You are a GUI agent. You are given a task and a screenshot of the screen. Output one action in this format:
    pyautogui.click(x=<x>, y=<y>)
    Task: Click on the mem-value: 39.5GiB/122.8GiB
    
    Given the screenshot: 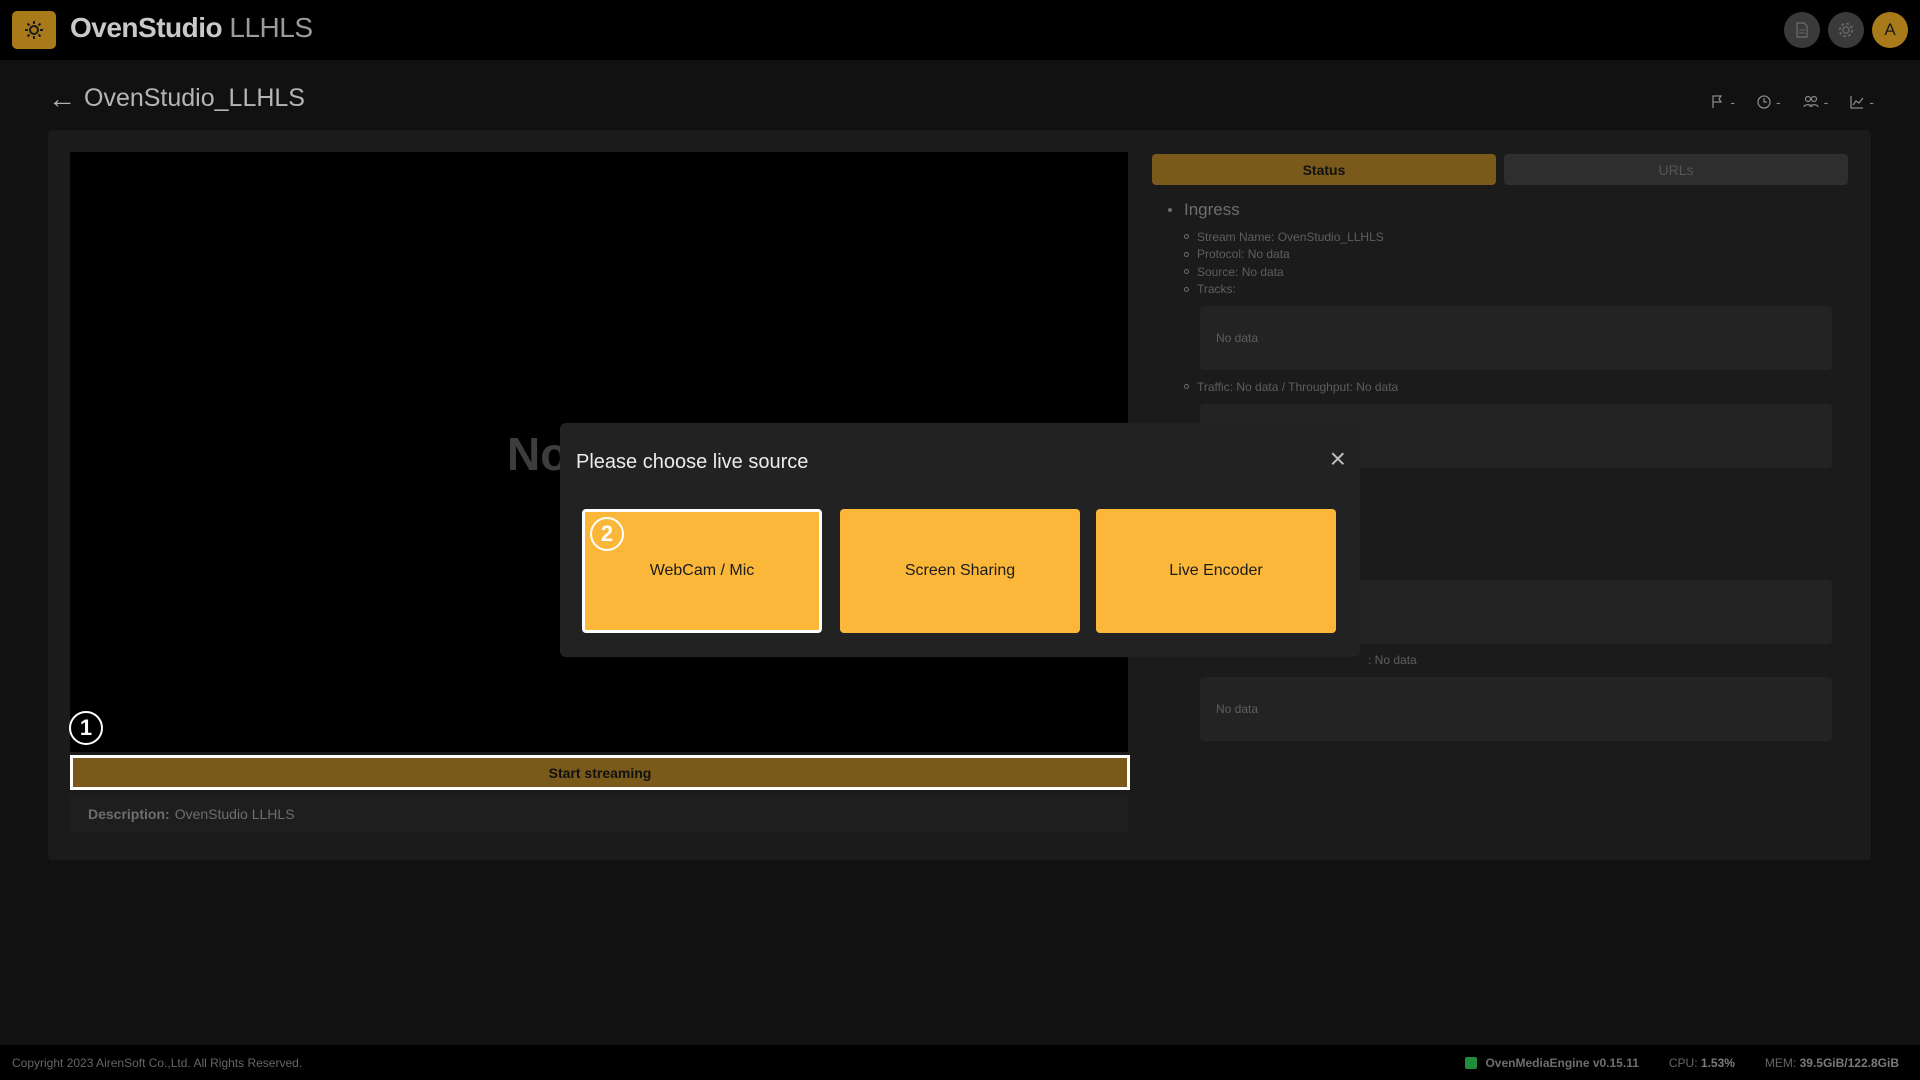 What is the action you would take?
    pyautogui.click(x=1849, y=1062)
    